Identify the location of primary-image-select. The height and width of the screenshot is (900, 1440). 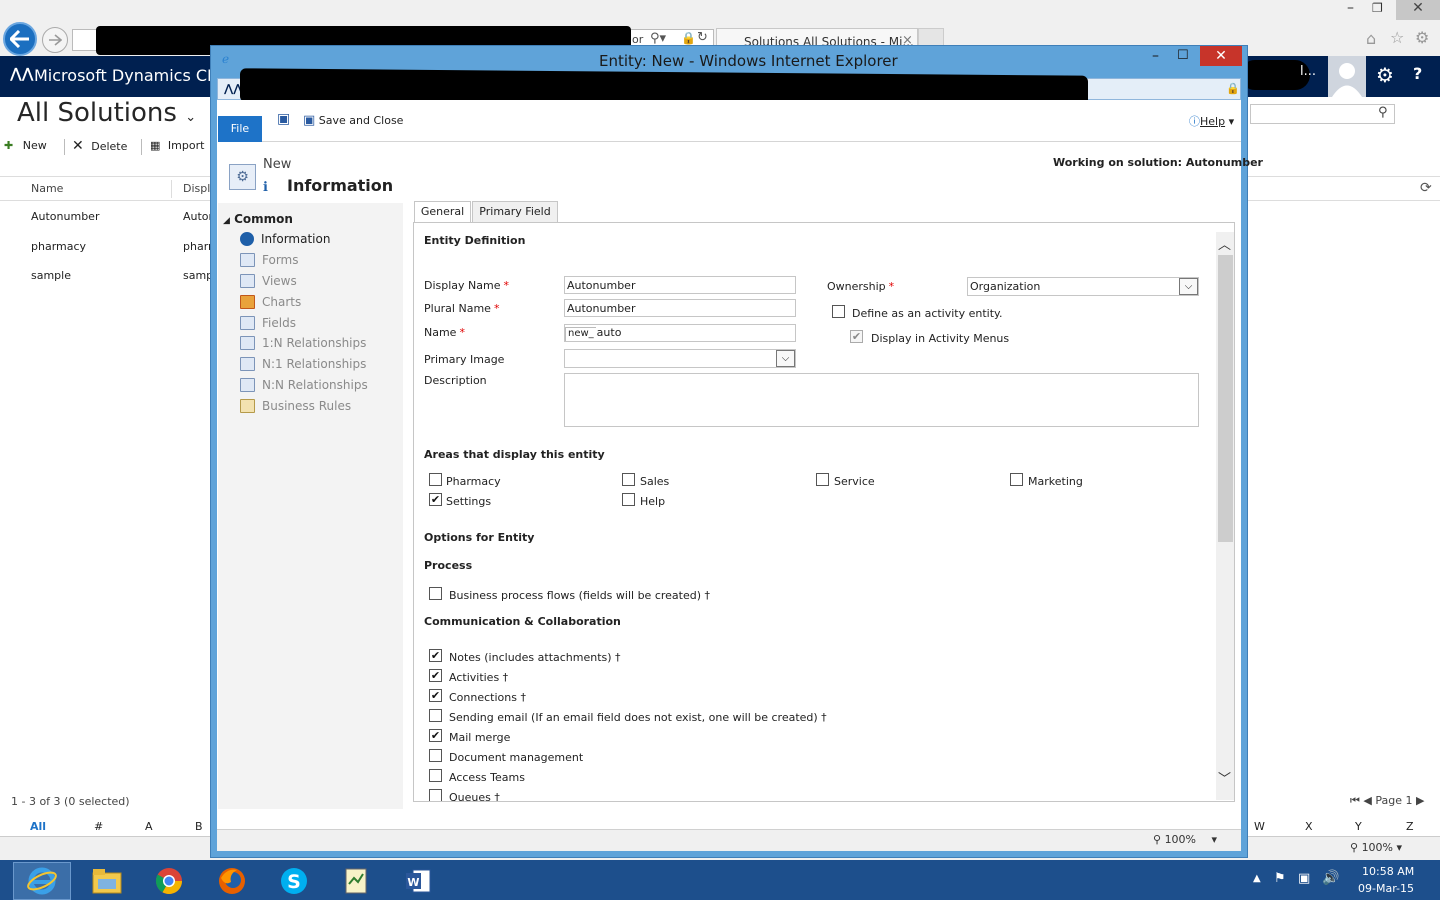
(680, 358).